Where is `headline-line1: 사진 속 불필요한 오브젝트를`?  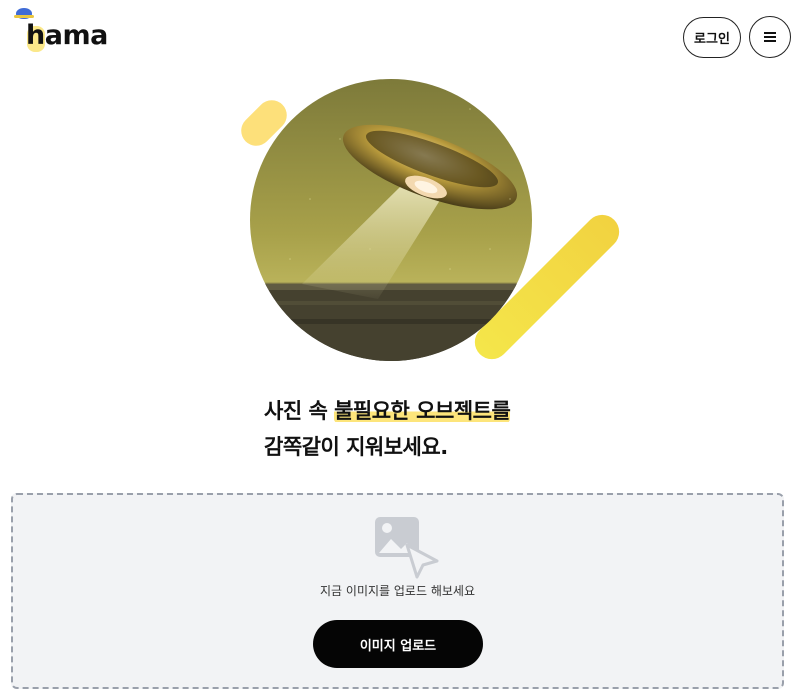 headline-line1: 사진 속 불필요한 오브젝트를 is located at coordinates (387, 411).